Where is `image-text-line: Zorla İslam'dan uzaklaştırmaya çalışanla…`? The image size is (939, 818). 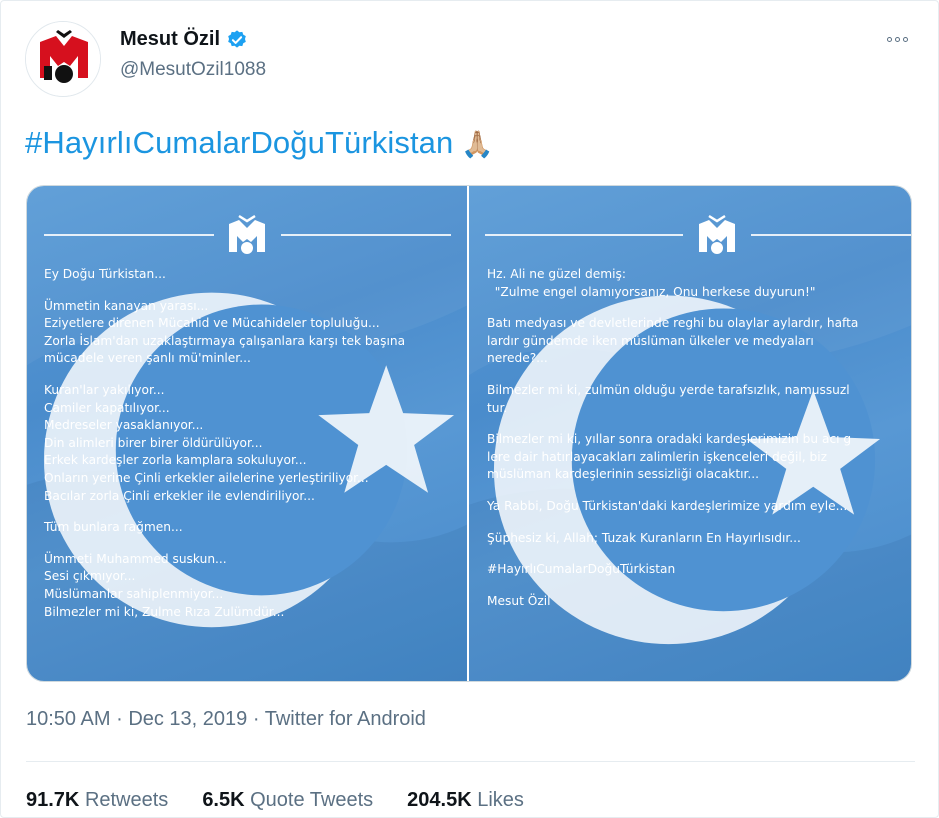 image-text-line: Zorla İslam'dan uzaklaştırmaya çalışanla… is located at coordinates (225, 340).